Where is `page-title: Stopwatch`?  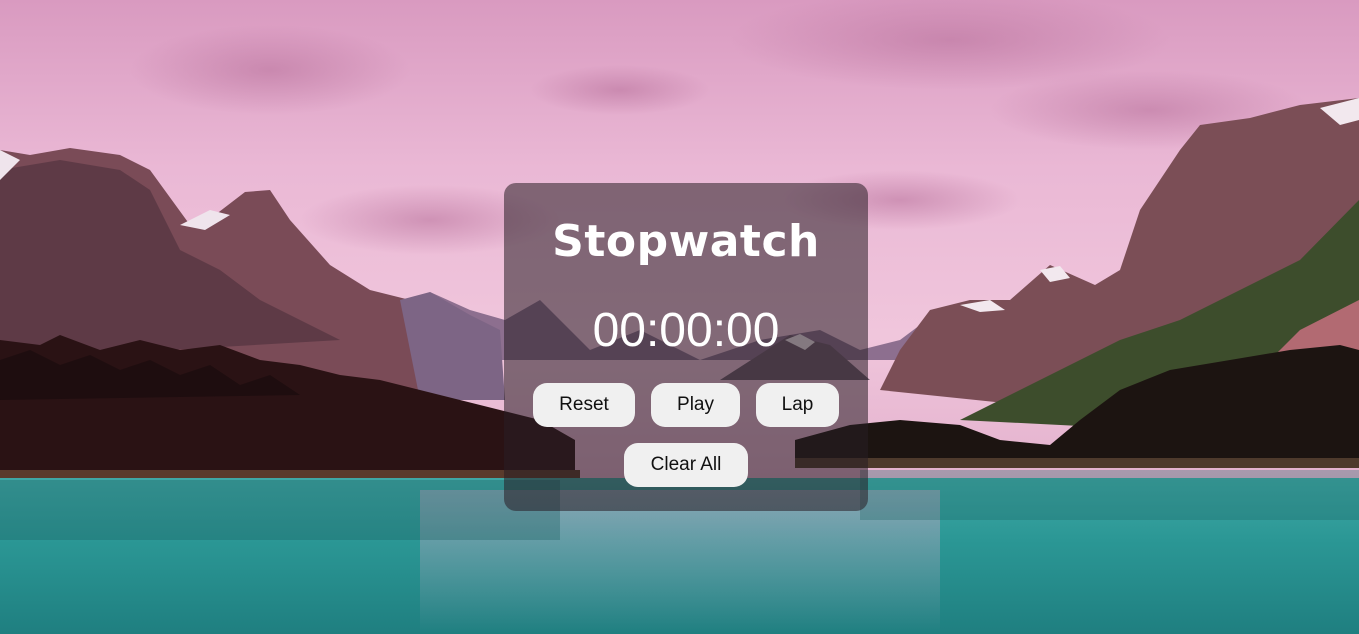
page-title: Stopwatch is located at coordinates (686, 241).